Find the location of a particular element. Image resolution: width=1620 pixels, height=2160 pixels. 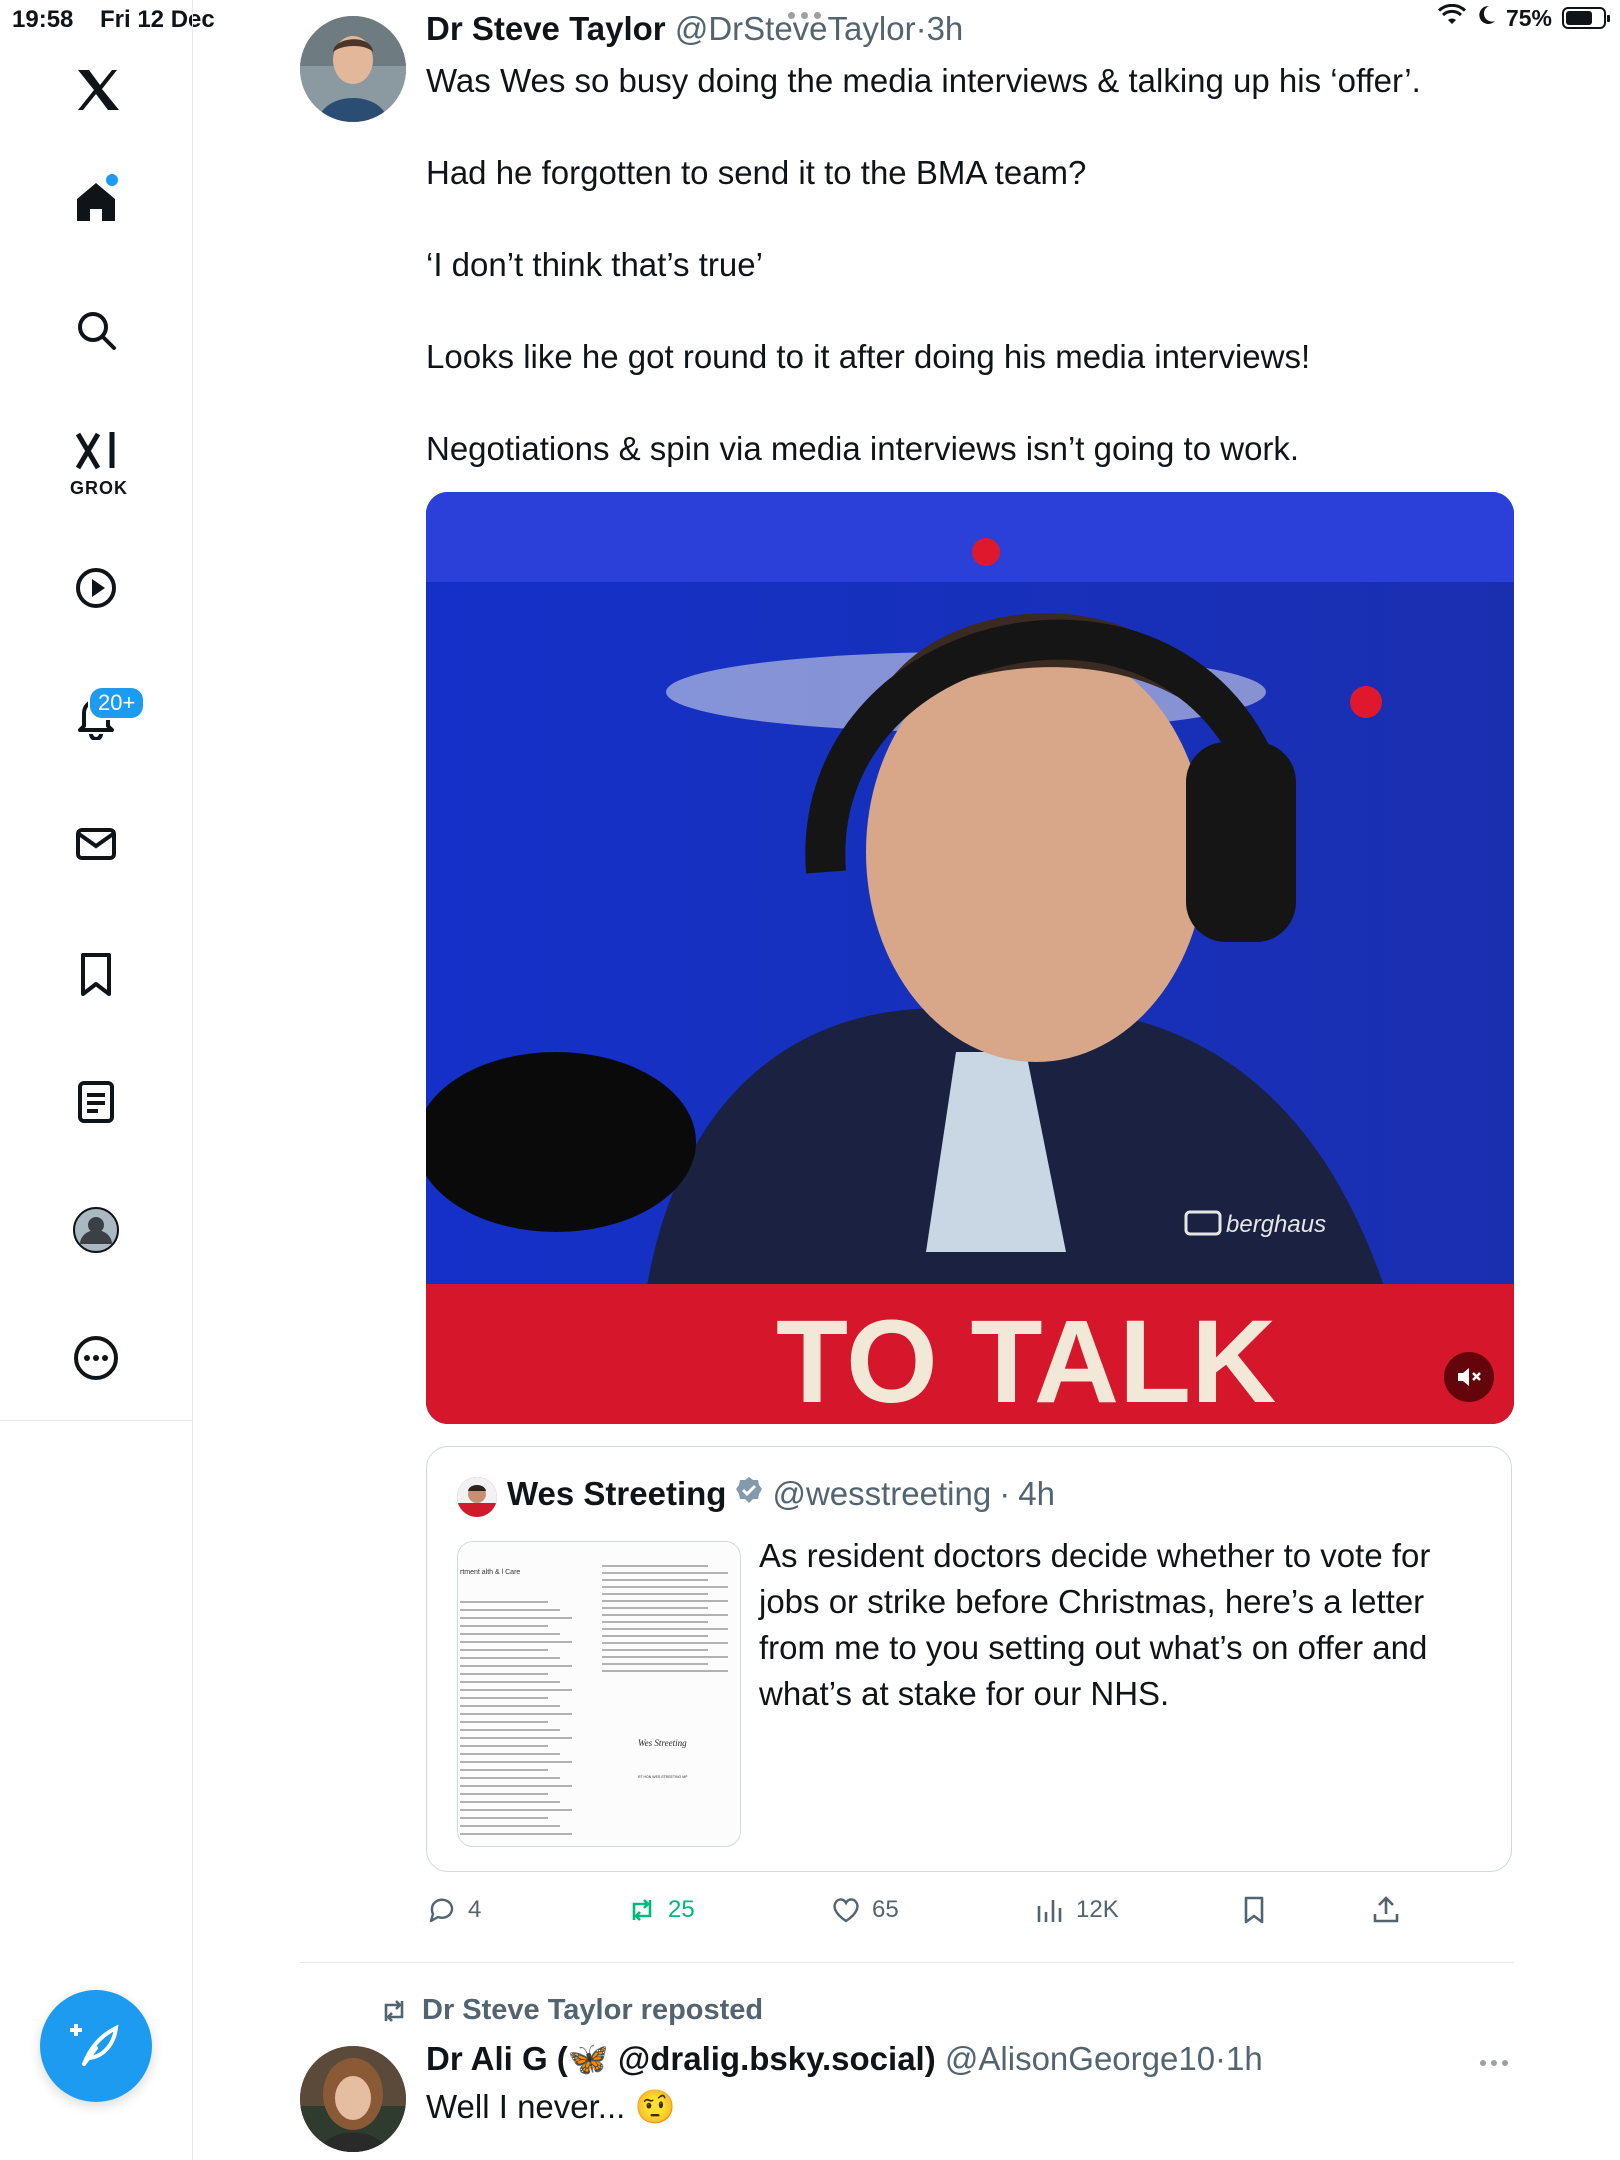

next-tweet-text: Well I never... 🤨 is located at coordinates (551, 2106).